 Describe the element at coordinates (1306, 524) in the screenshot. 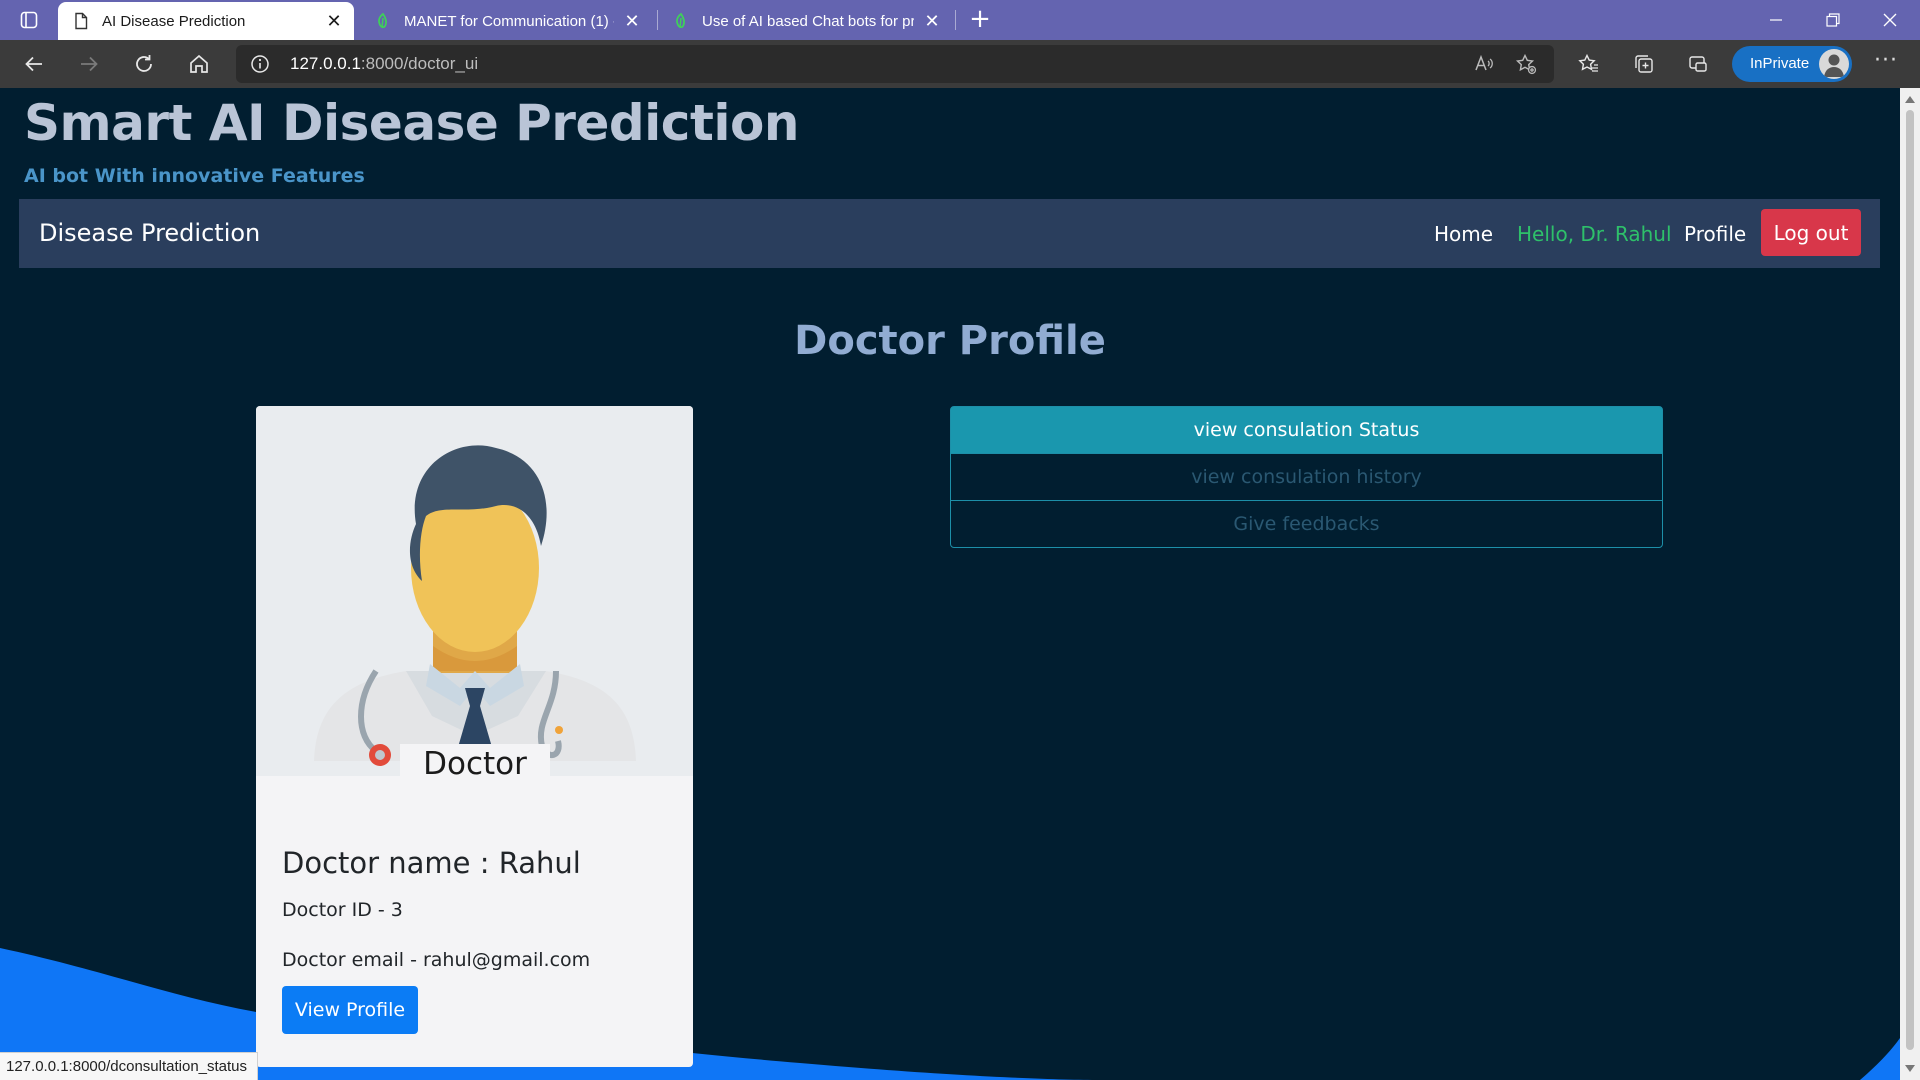

I see `give-feedbacks-link: Give feedbacks` at that location.